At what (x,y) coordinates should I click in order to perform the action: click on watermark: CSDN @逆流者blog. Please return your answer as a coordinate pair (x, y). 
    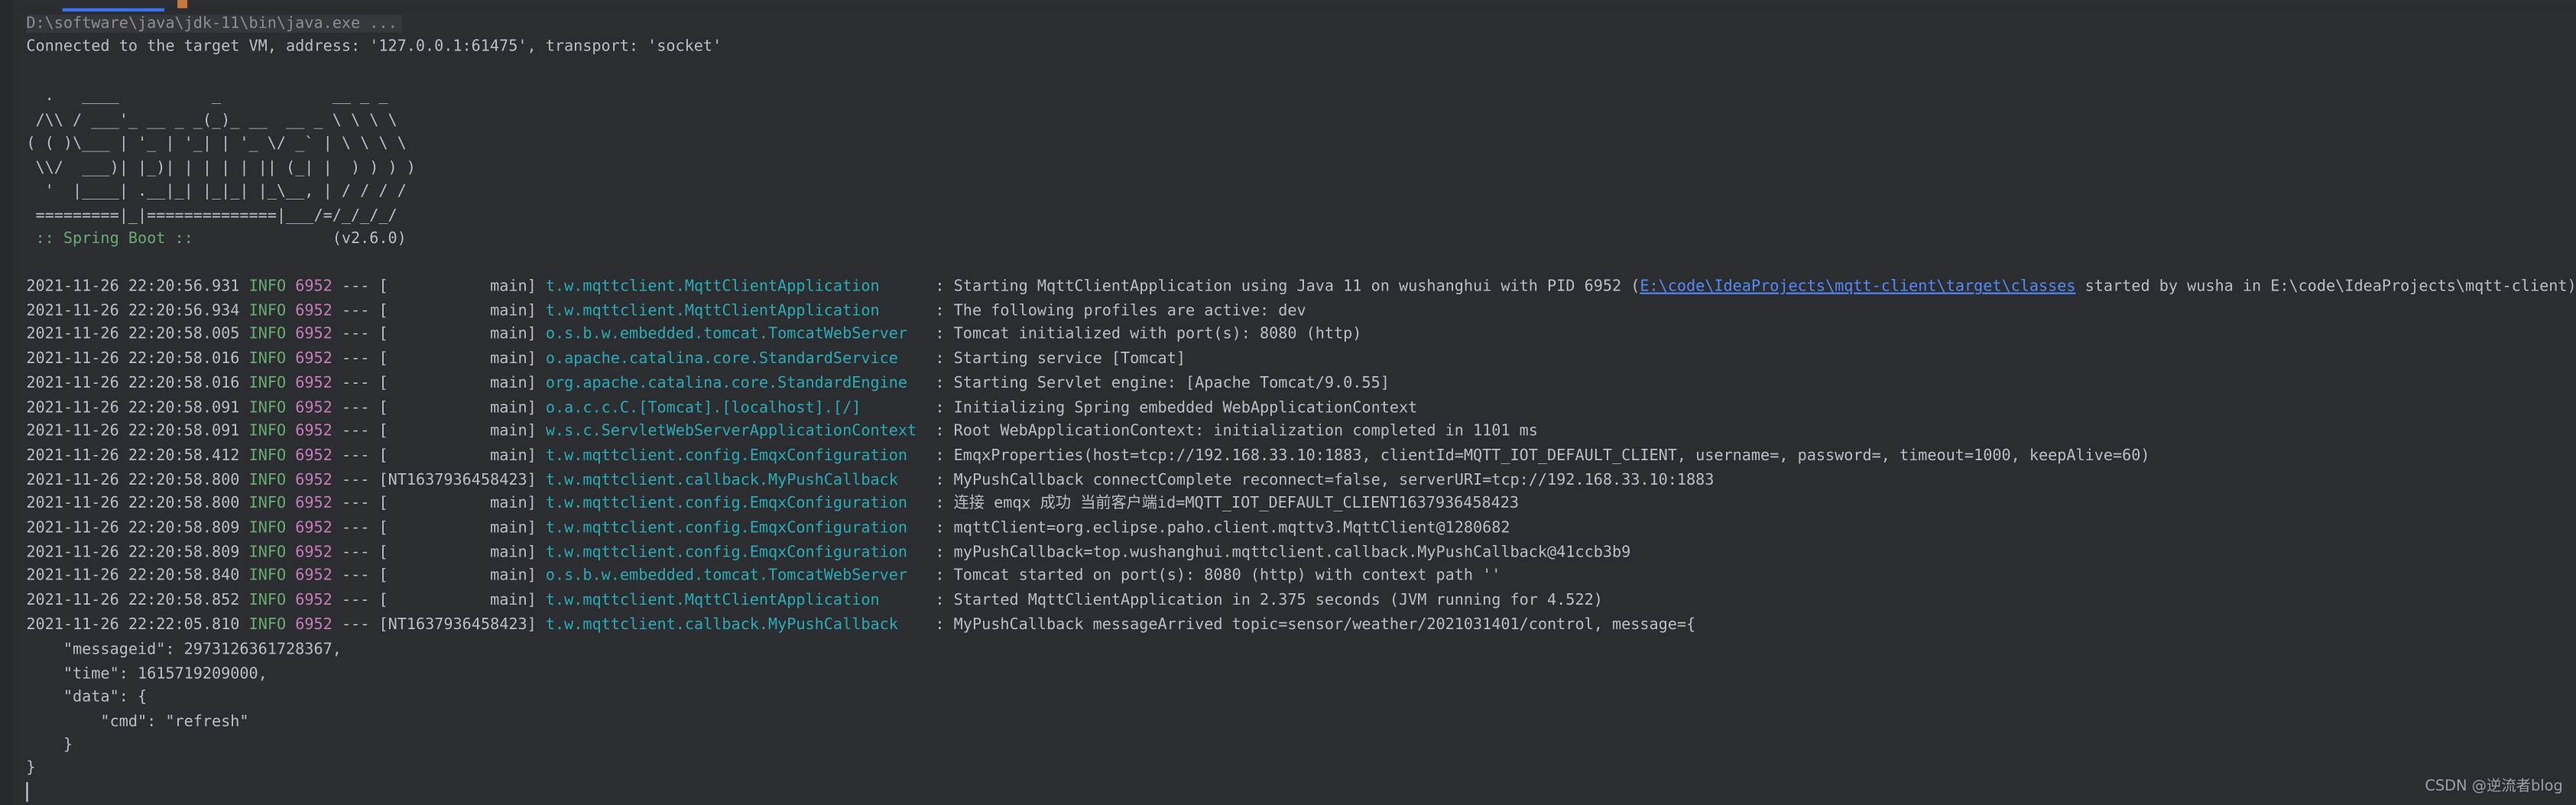
    Looking at the image, I should click on (2494, 787).